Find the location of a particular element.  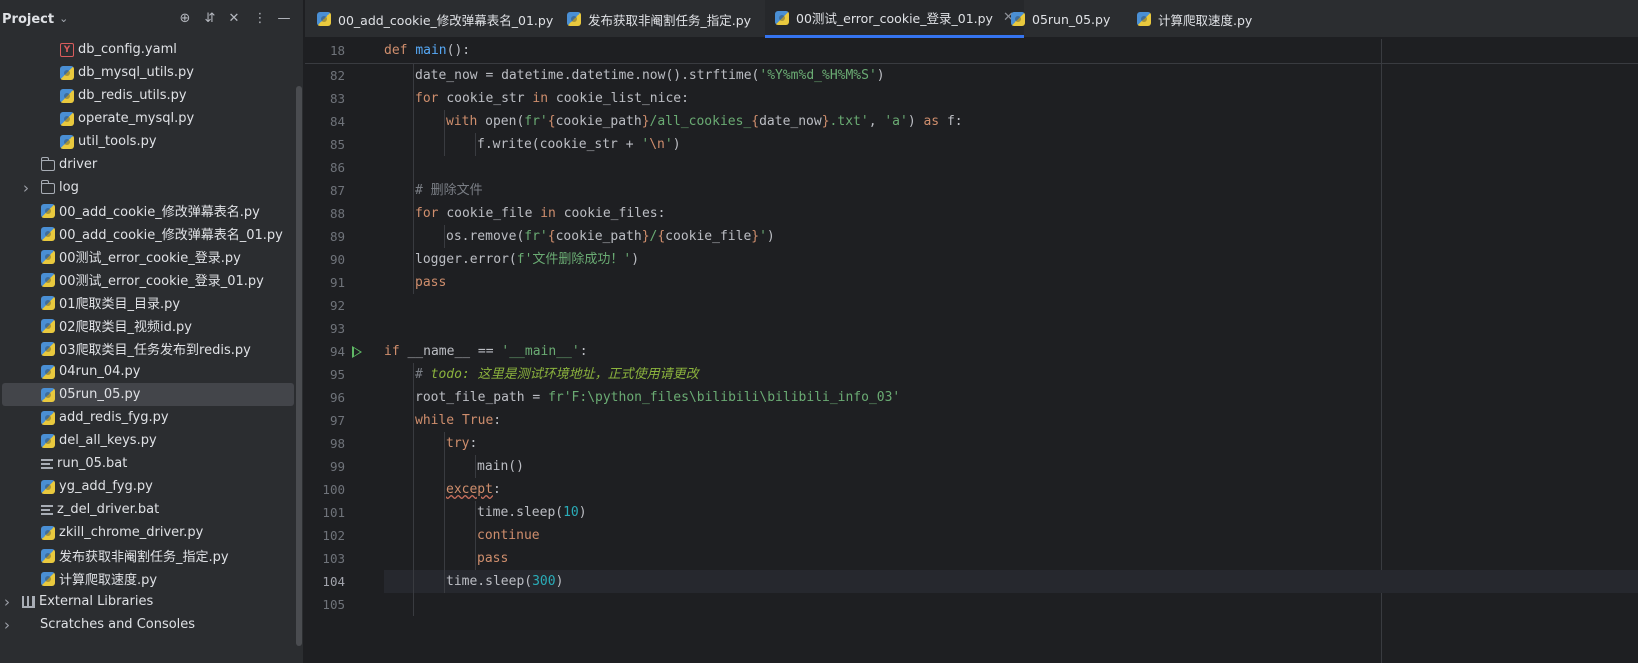

tree-folder: › log is located at coordinates (148, 187).